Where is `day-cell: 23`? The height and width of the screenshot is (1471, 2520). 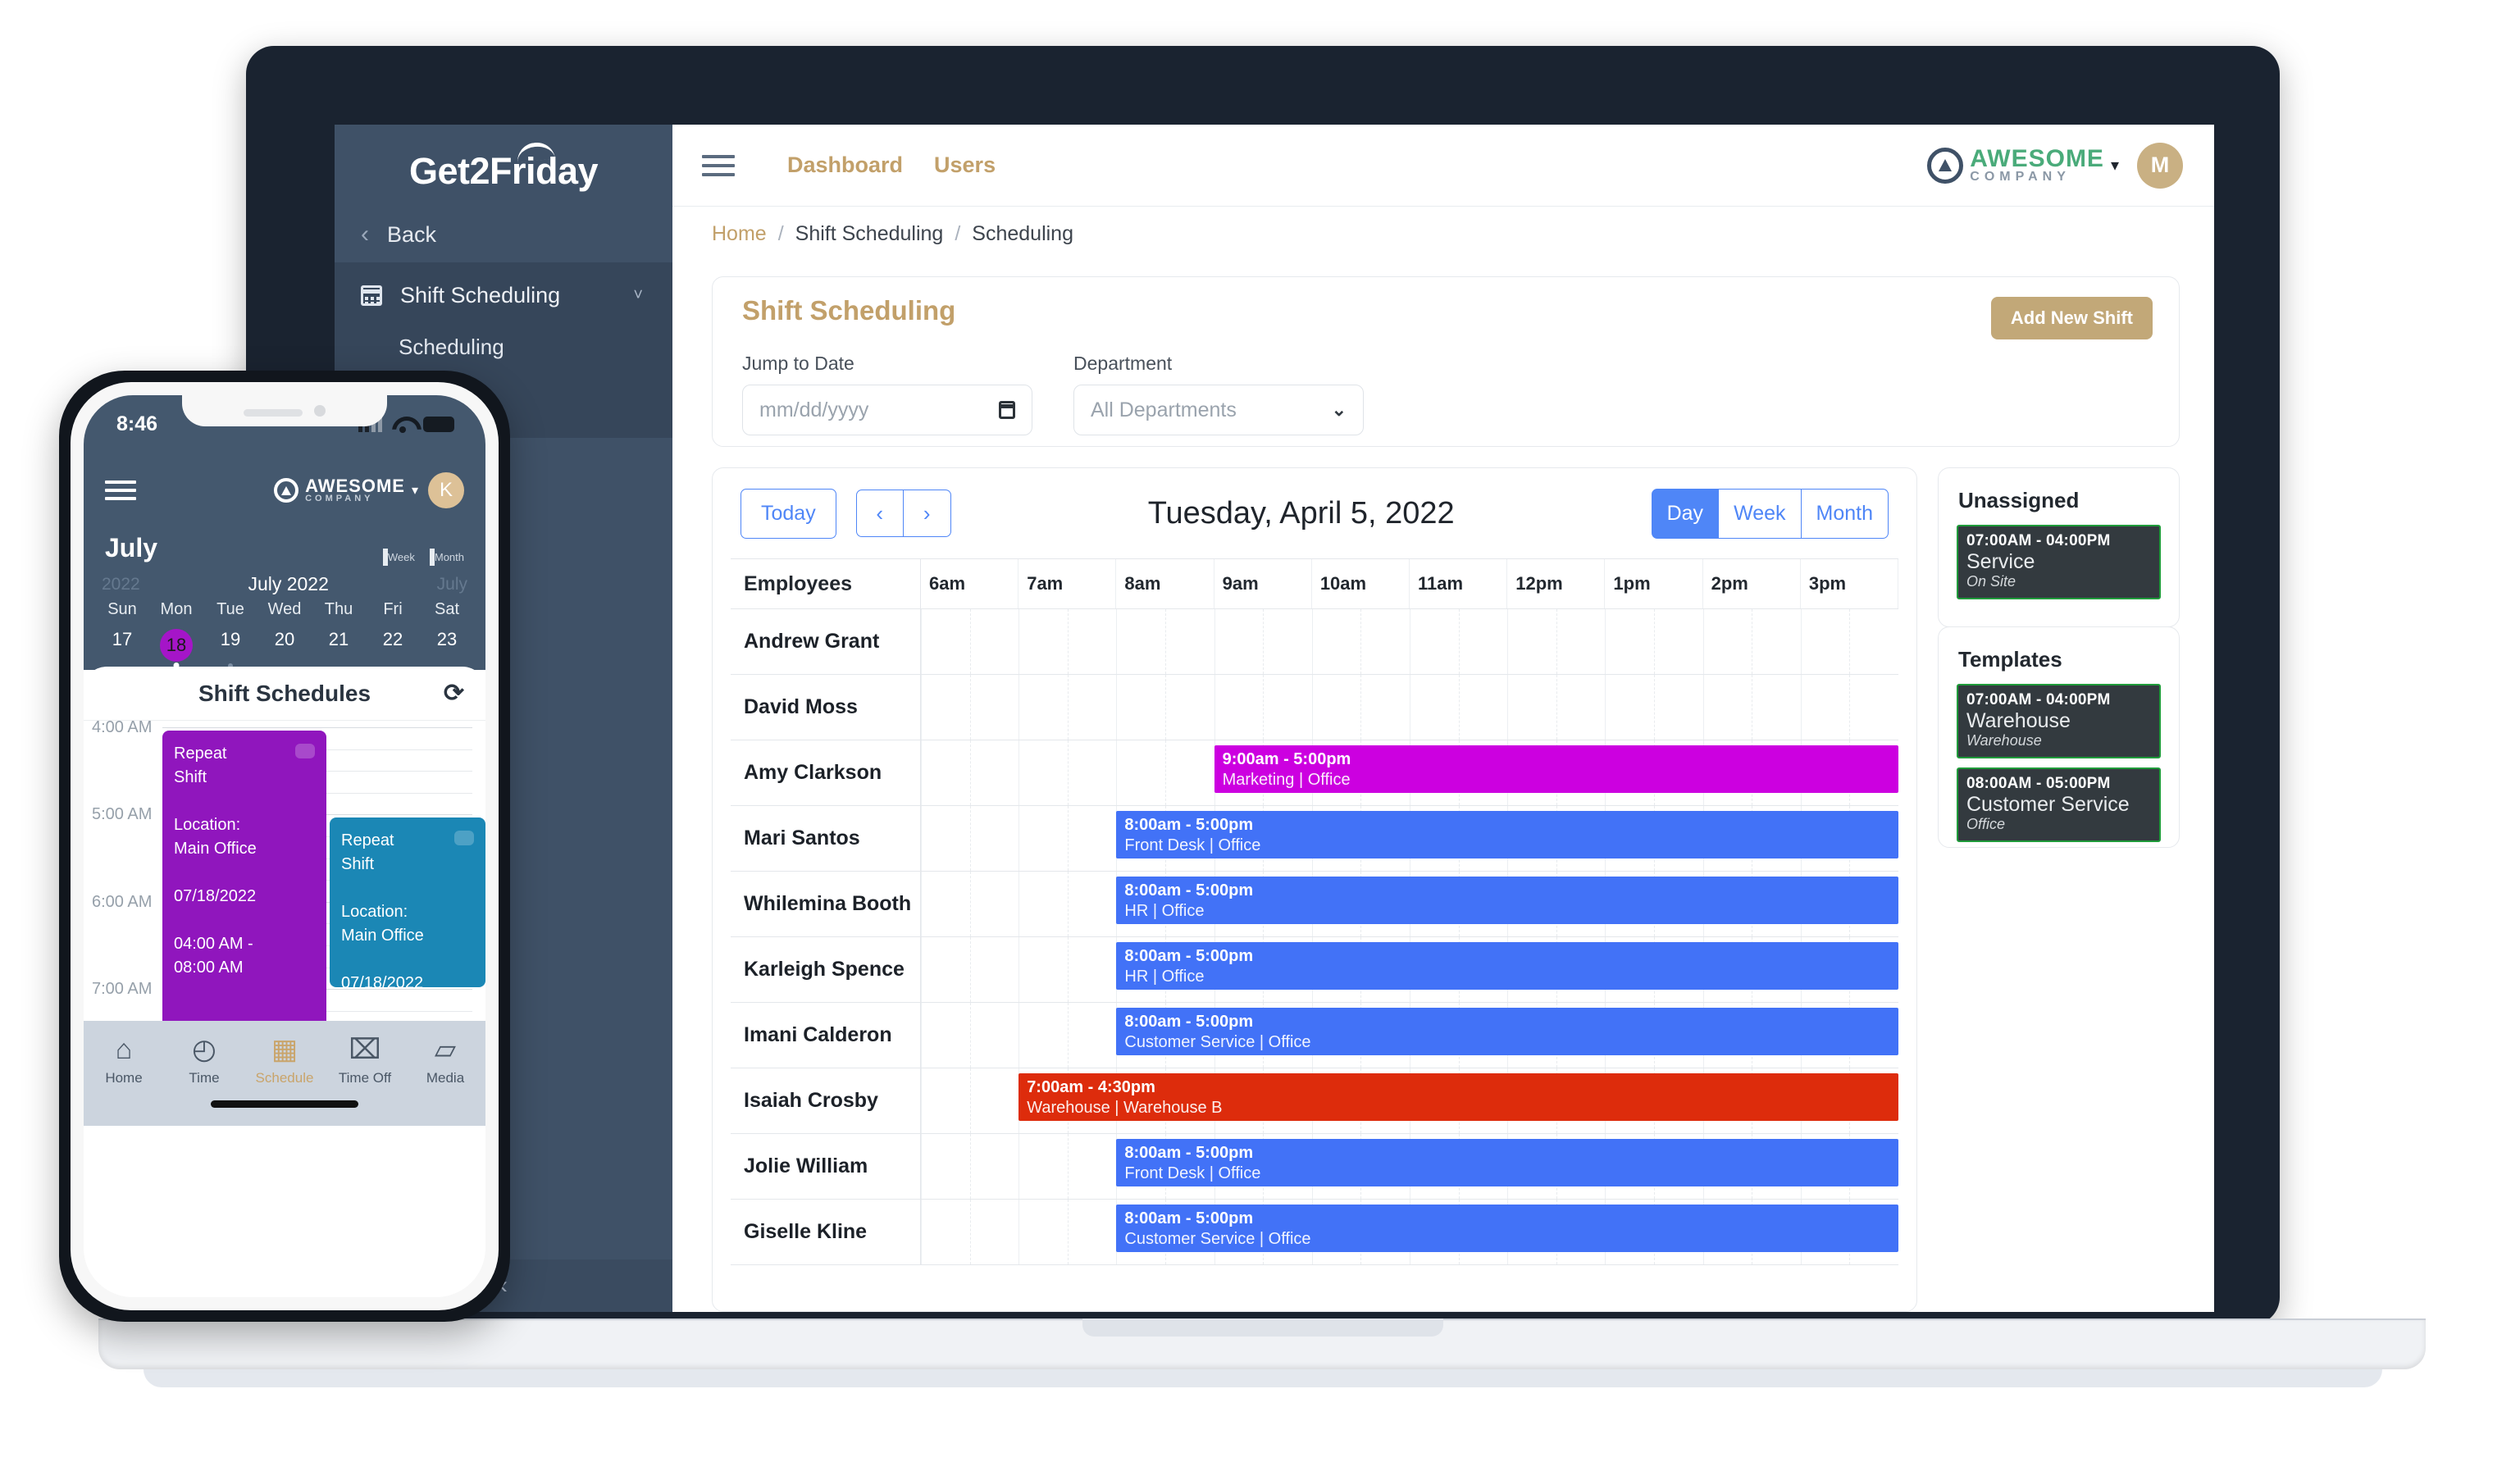
day-cell: 23 is located at coordinates (447, 648).